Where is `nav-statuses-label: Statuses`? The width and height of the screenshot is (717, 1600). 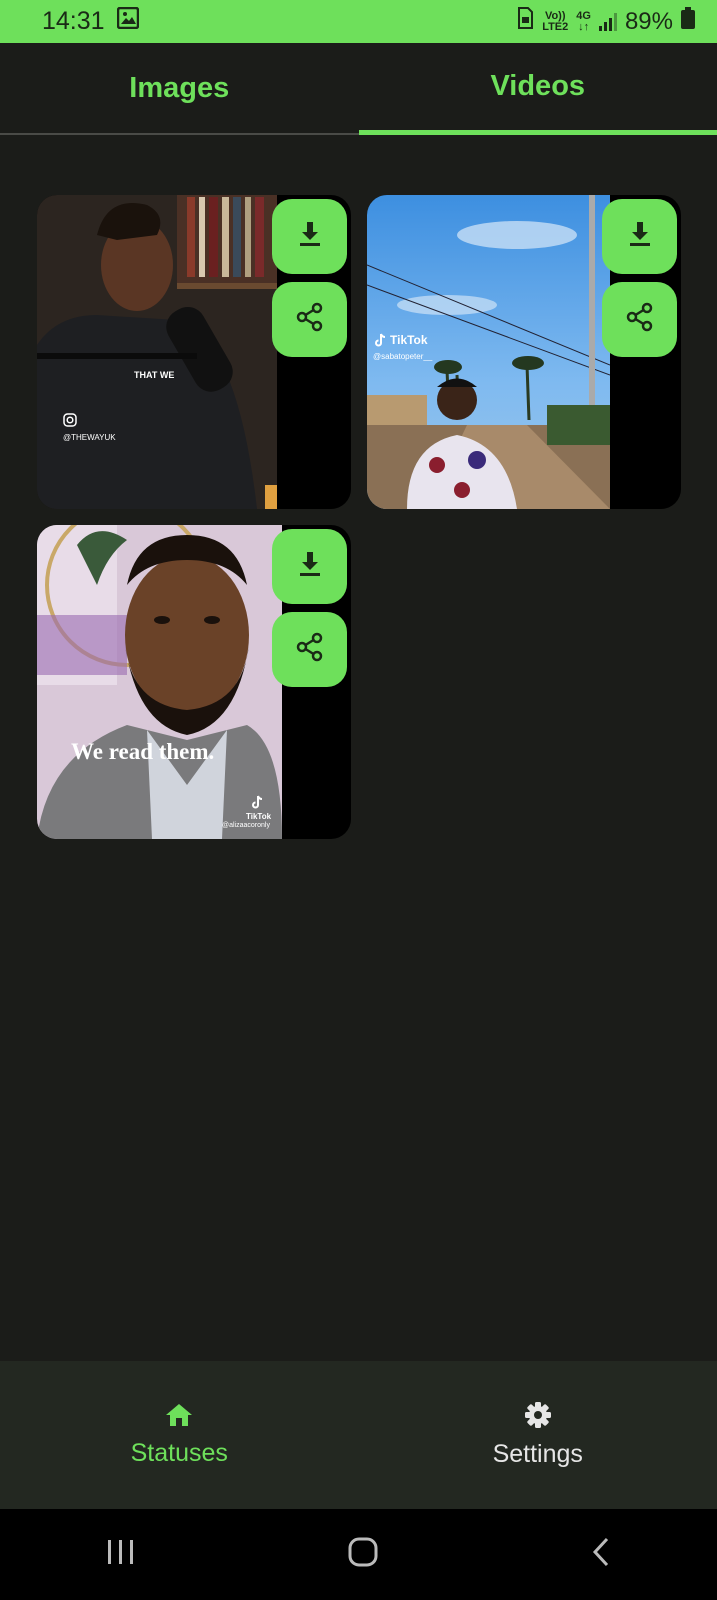 nav-statuses-label: Statuses is located at coordinates (179, 1453).